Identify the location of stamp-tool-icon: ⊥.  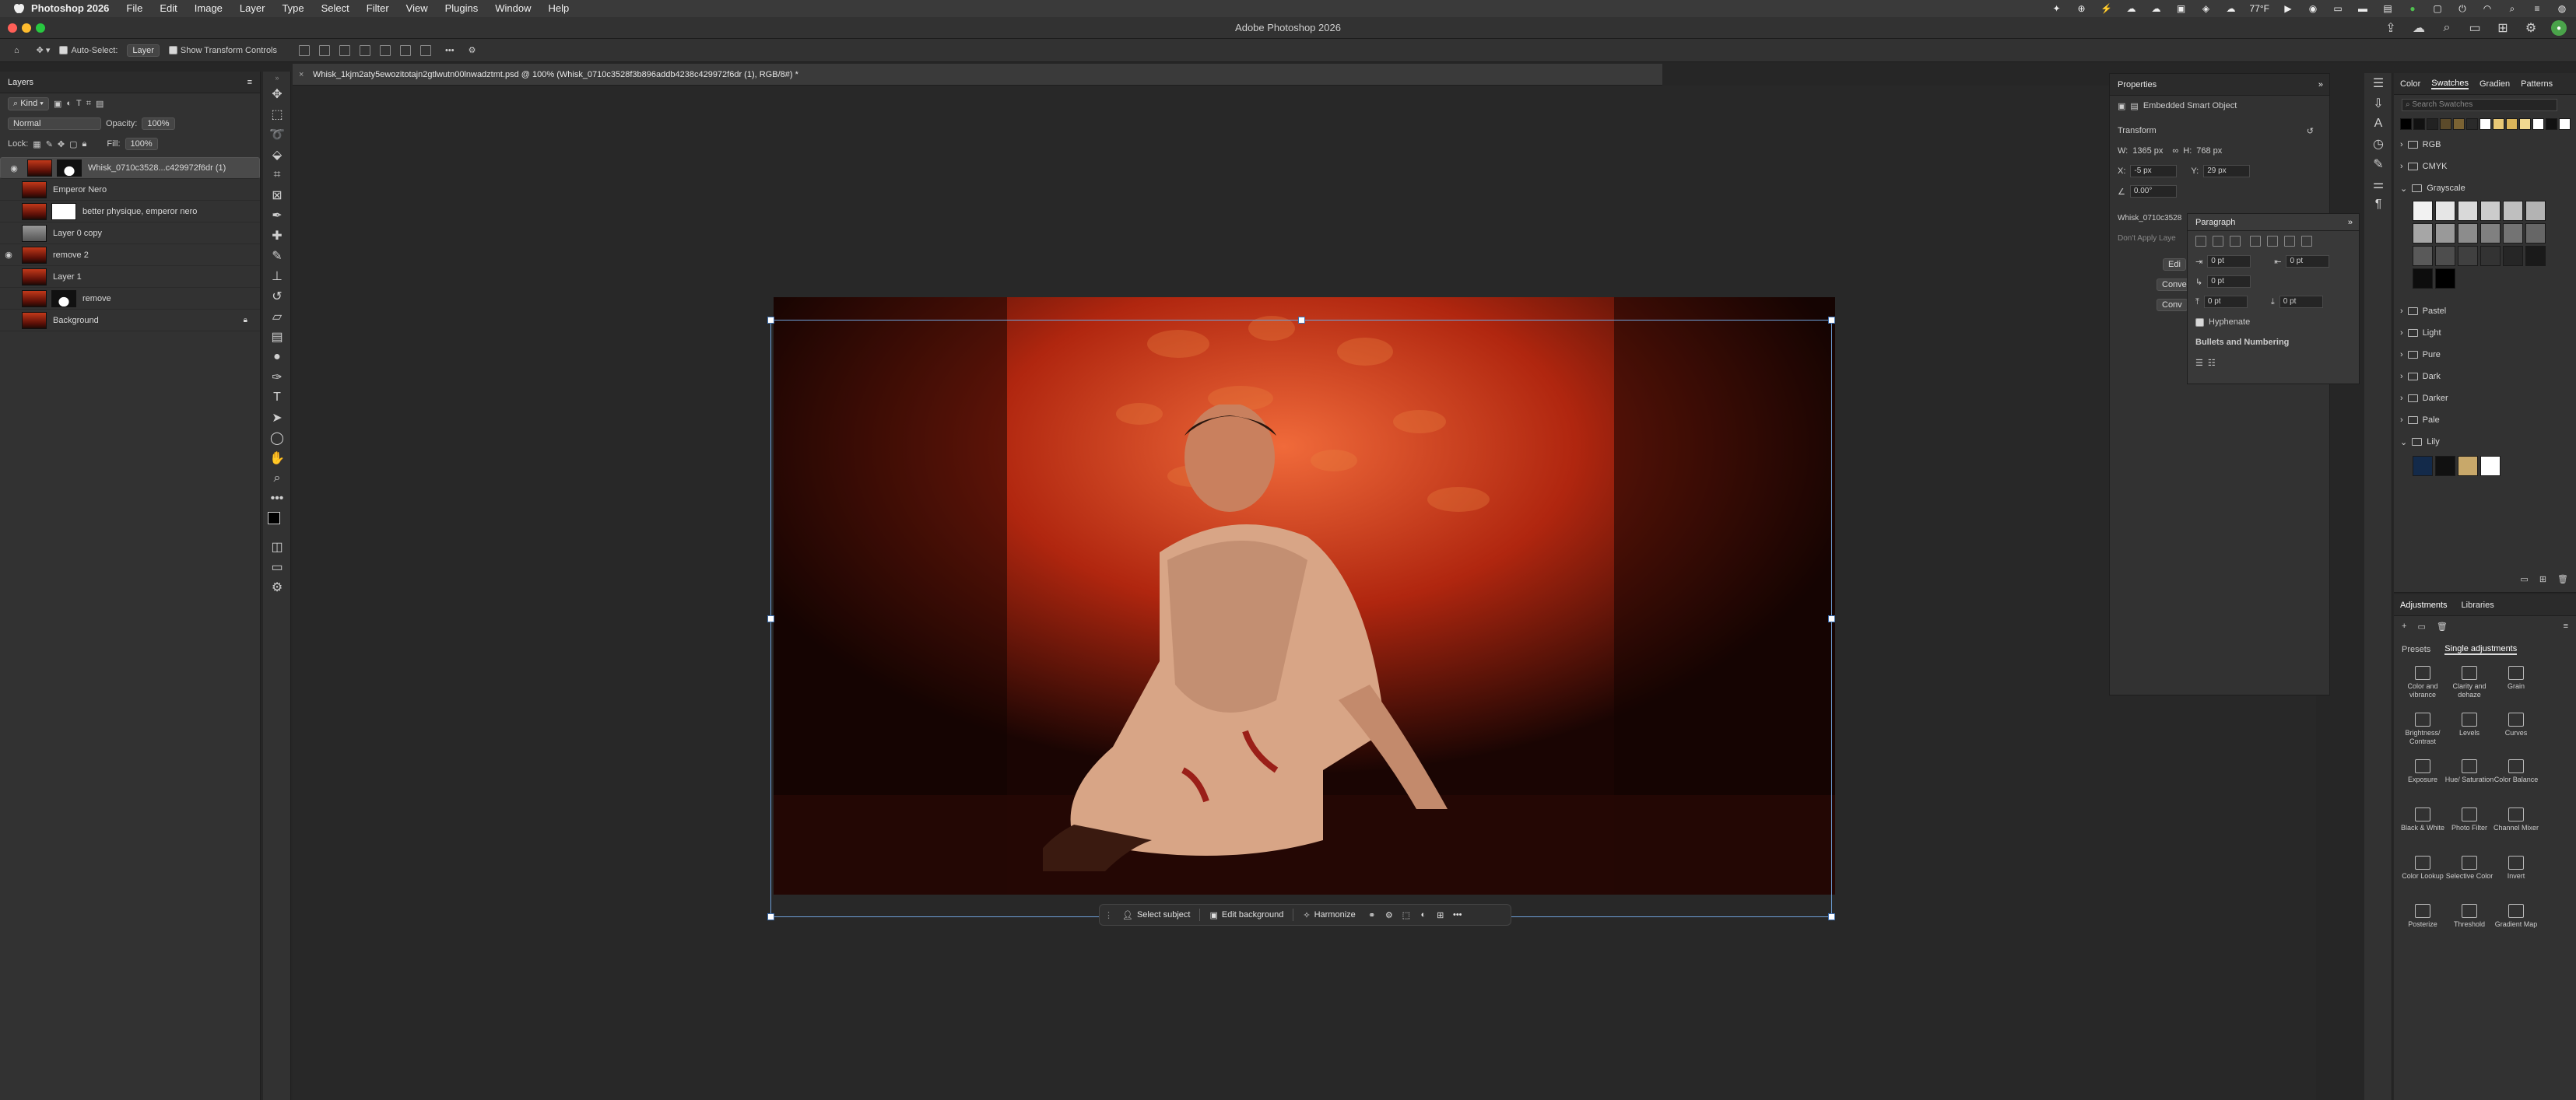
(277, 276).